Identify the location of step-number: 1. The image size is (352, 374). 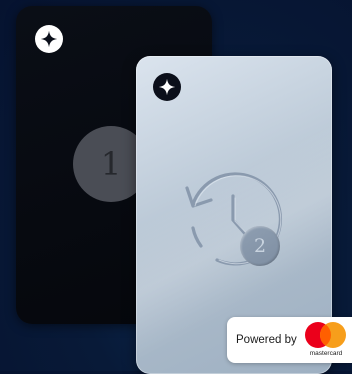
(111, 164).